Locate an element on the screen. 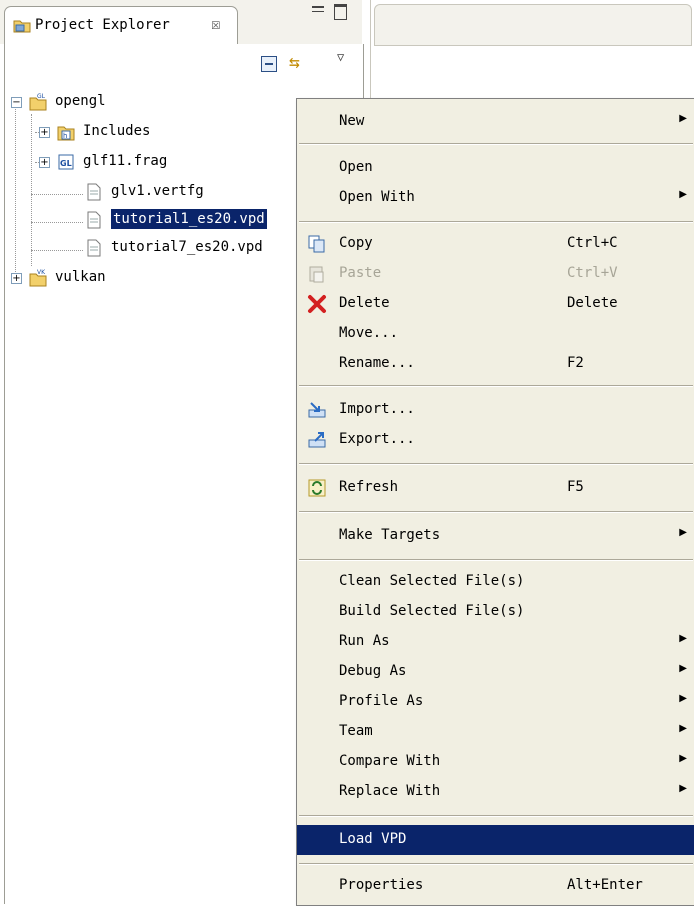 This screenshot has width=694, height=906. menu-item-label: Paste is located at coordinates (360, 273).